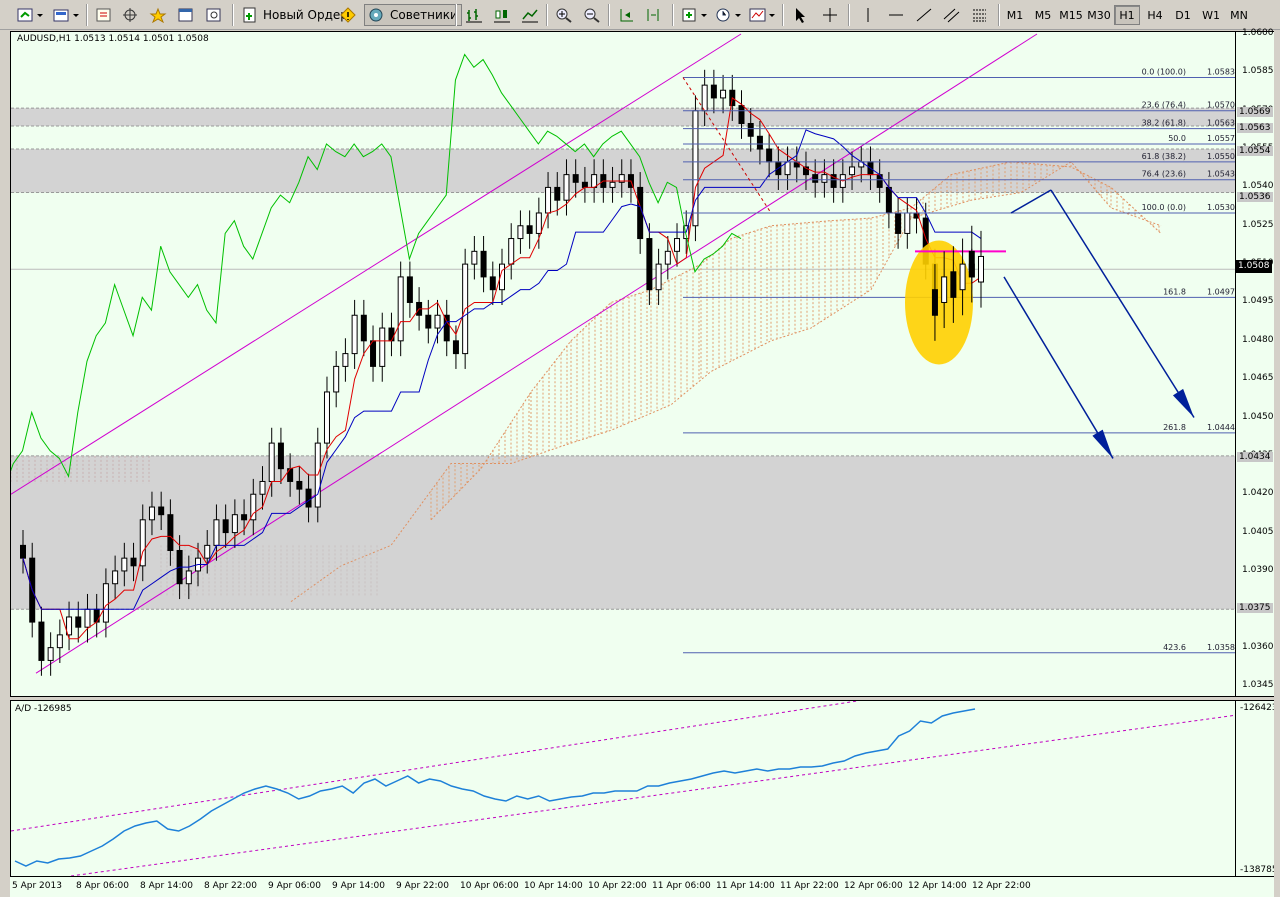 The height and width of the screenshot is (897, 1280). I want to click on expert-advisors-button: Советники, so click(413, 15).